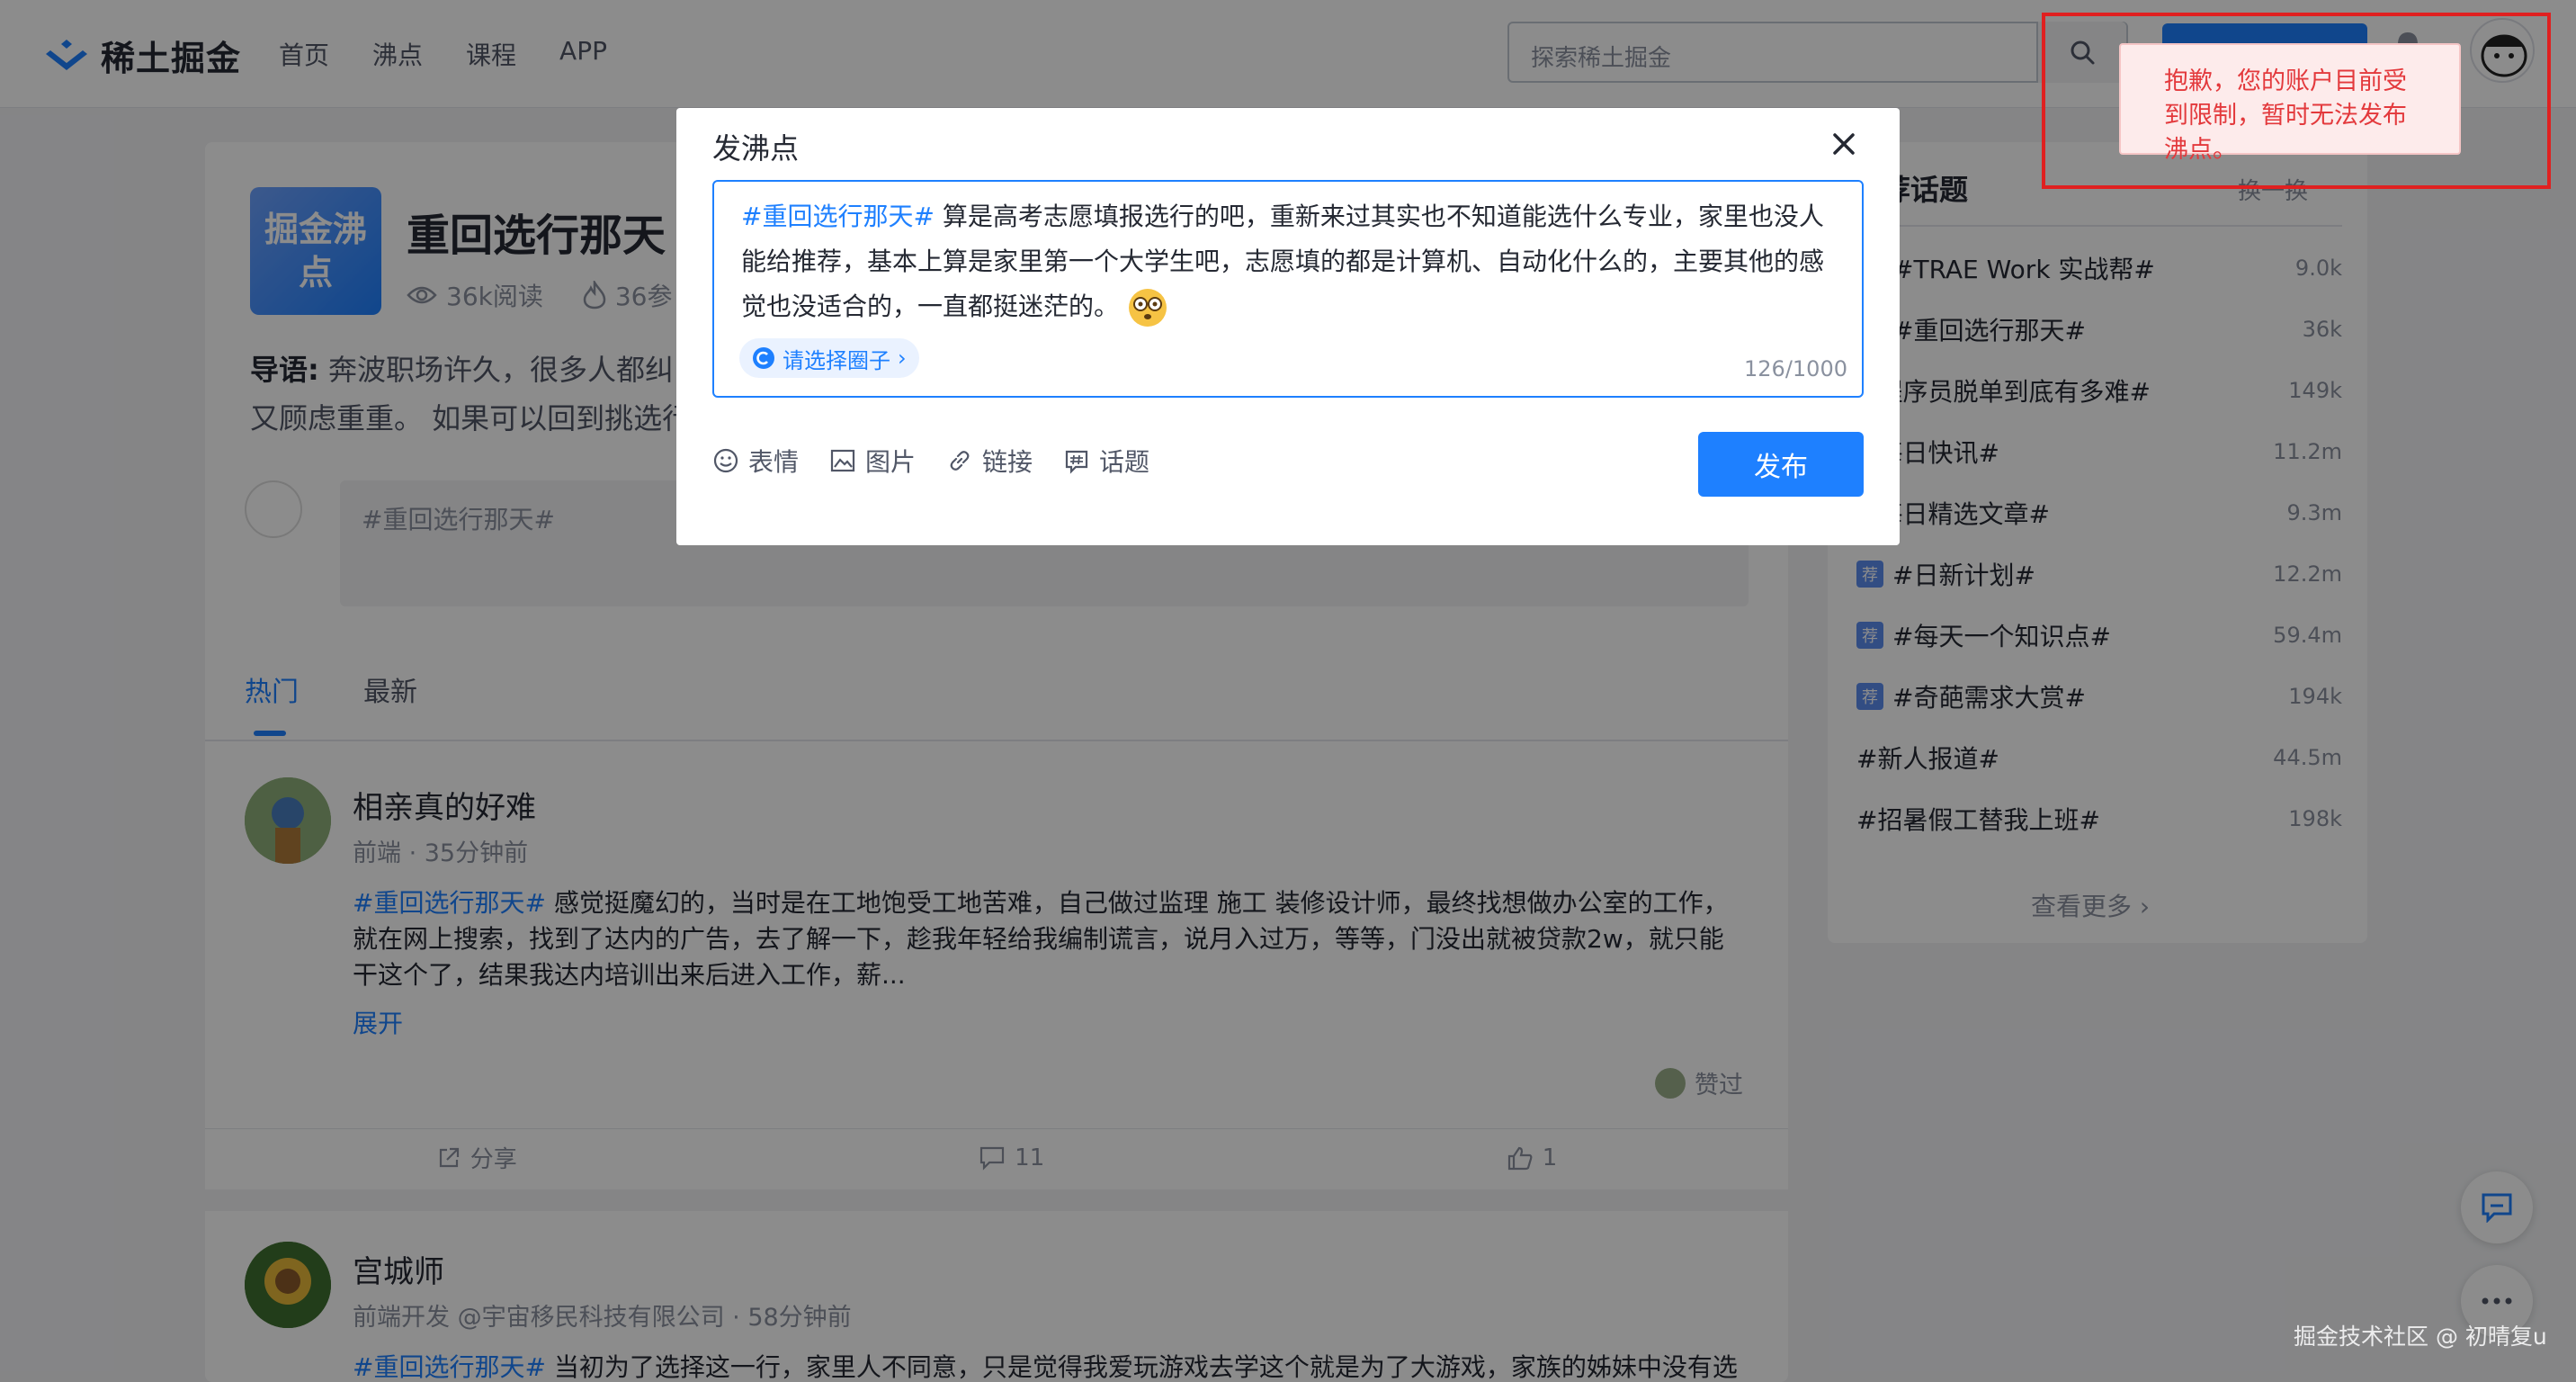 This screenshot has width=2576, height=1382. Describe the element at coordinates (902, 359) in the screenshot. I see `chevron-right-icon: ›` at that location.